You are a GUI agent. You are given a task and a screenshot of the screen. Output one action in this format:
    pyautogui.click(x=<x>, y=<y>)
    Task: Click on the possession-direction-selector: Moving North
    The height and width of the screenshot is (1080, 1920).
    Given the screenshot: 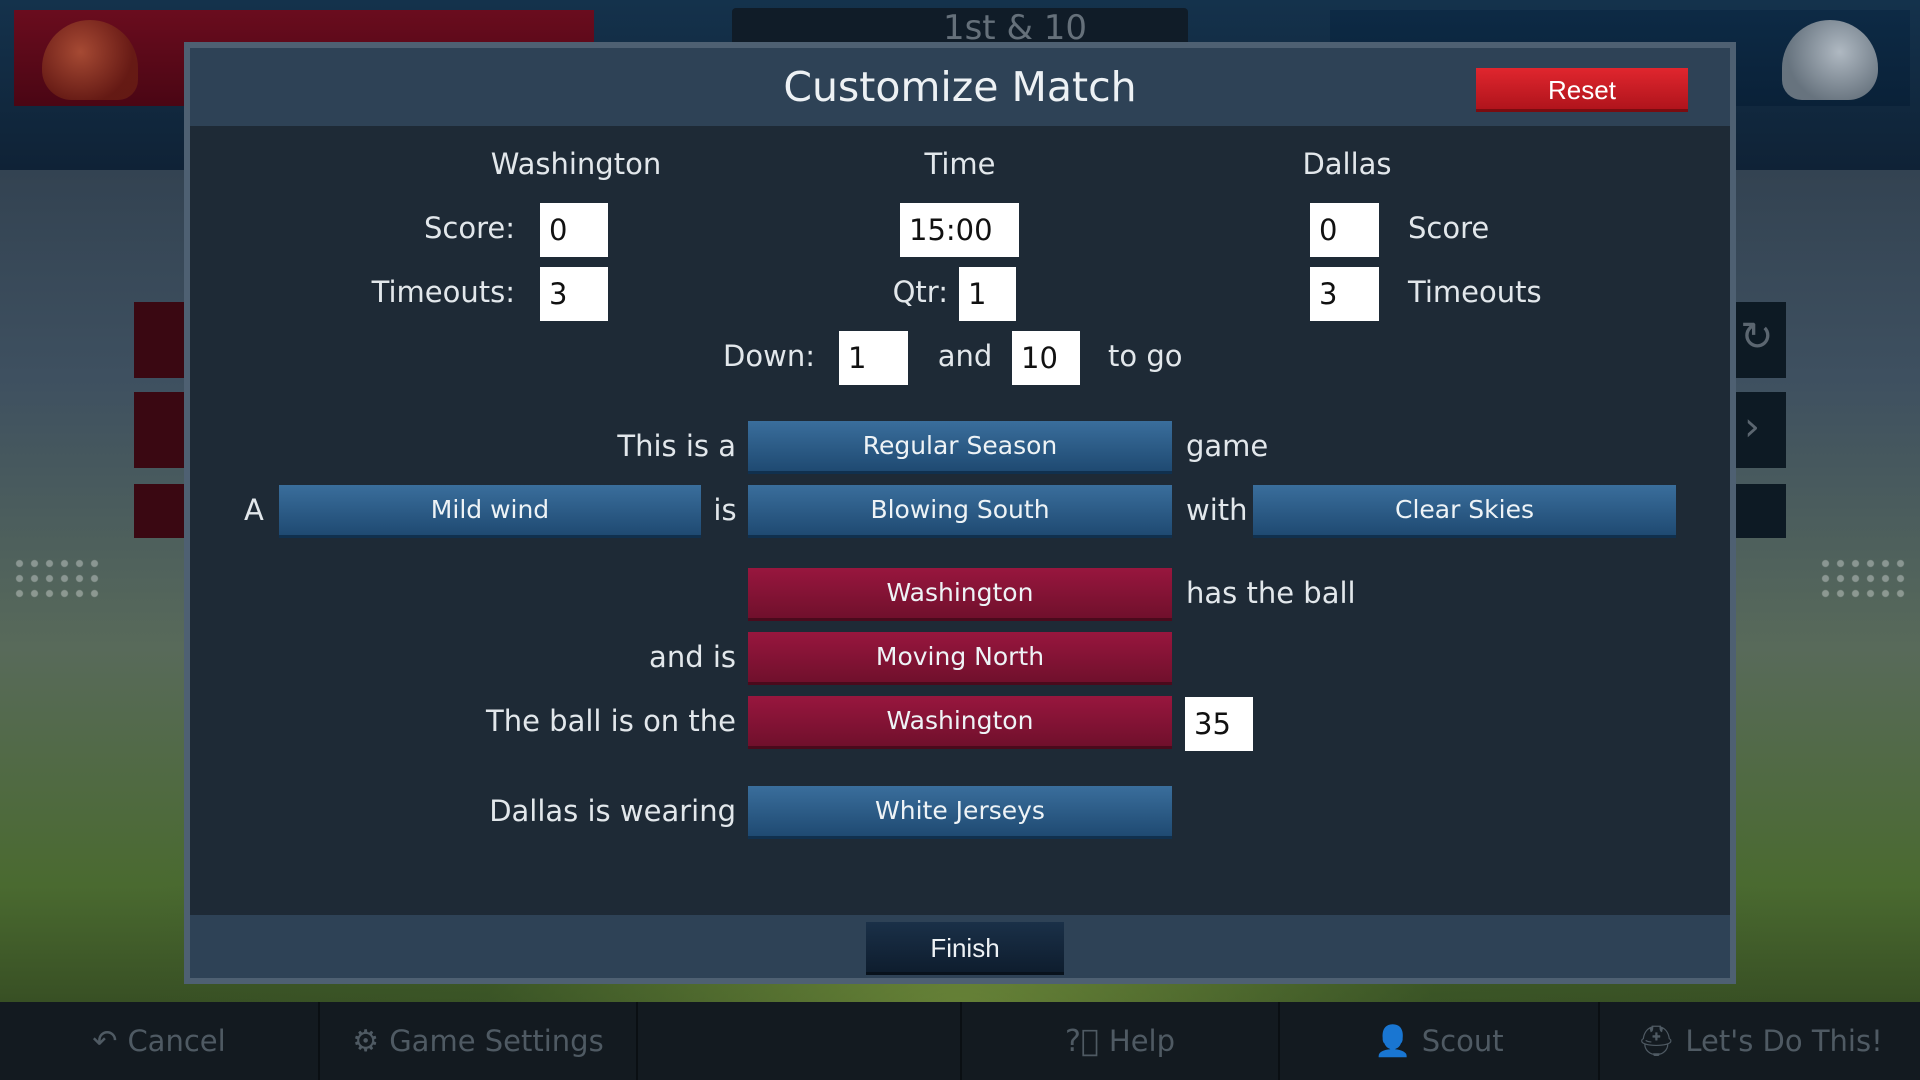 What is the action you would take?
    pyautogui.click(x=960, y=658)
    